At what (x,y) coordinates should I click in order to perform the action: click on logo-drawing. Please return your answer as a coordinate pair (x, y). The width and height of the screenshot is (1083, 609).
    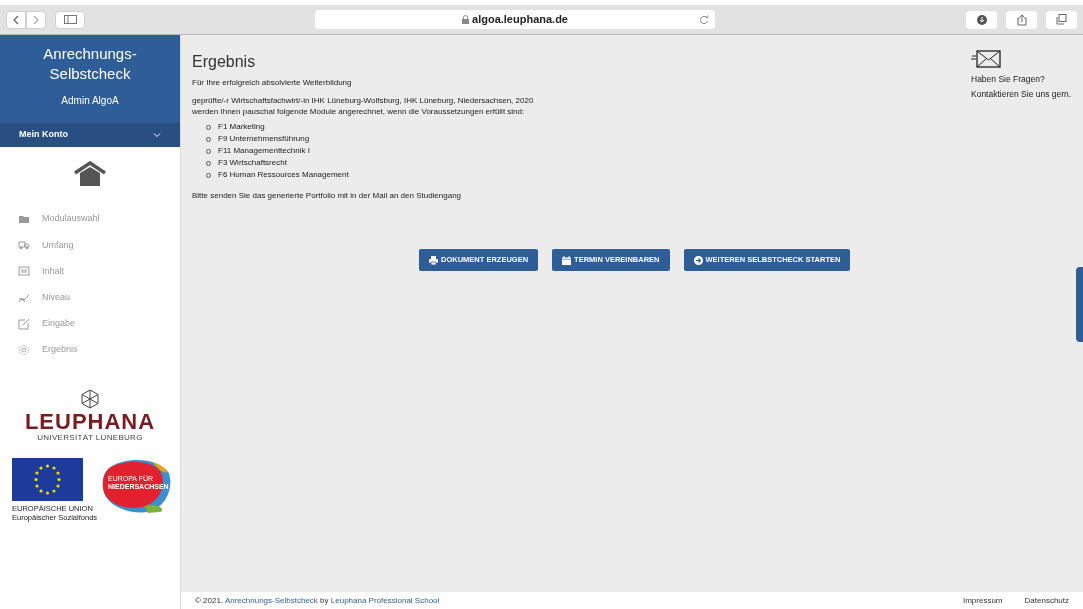
    Looking at the image, I should click on (136, 486).